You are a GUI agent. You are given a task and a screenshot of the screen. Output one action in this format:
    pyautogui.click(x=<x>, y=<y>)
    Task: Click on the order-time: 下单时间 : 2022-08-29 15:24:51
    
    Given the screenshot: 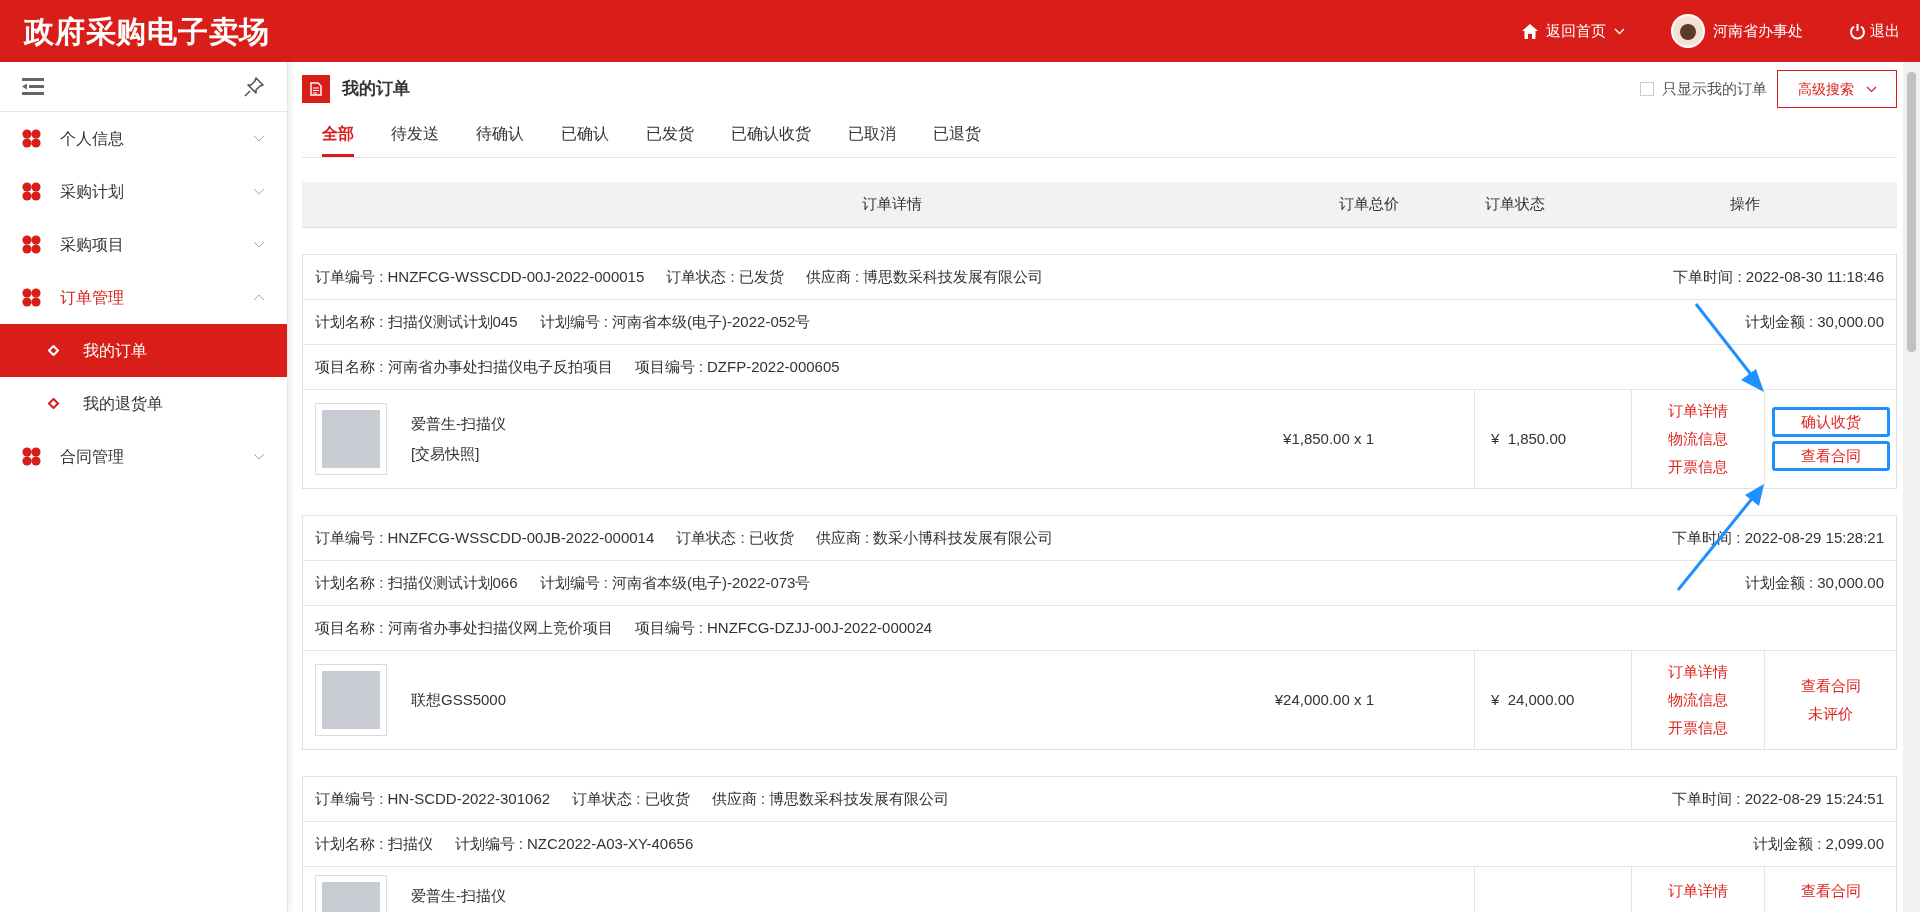 What is the action you would take?
    pyautogui.click(x=1778, y=798)
    